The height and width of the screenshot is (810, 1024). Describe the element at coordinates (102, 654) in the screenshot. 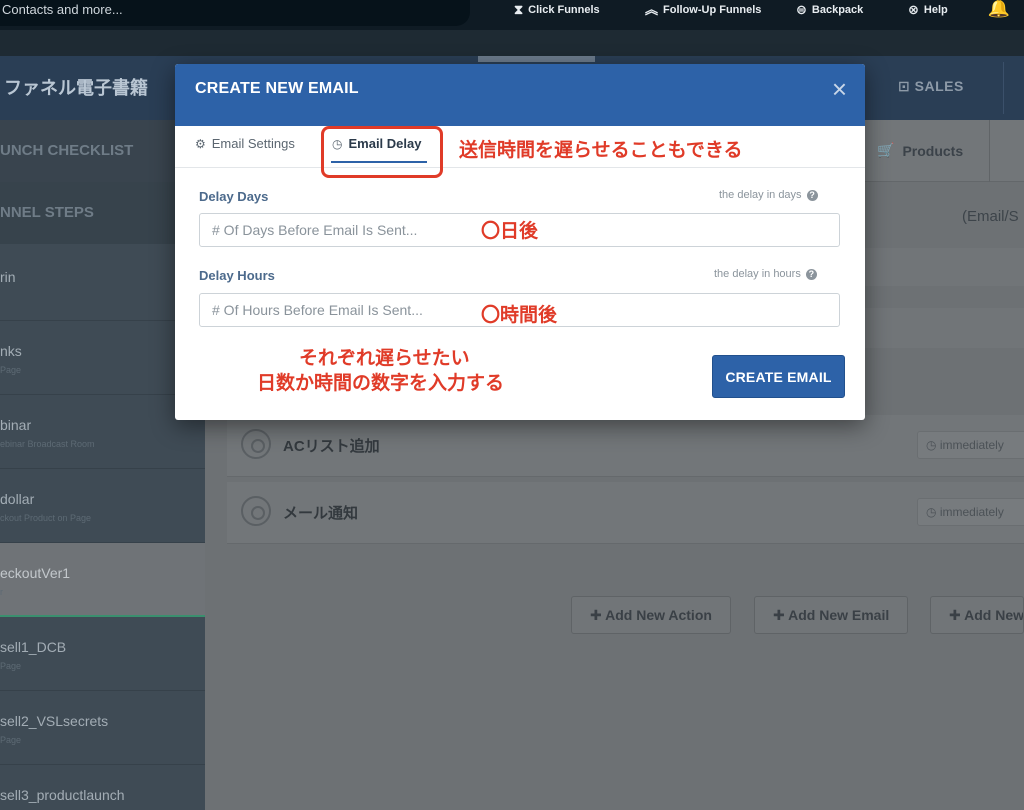

I see `sidebar-step: sell1_DCB Page` at that location.